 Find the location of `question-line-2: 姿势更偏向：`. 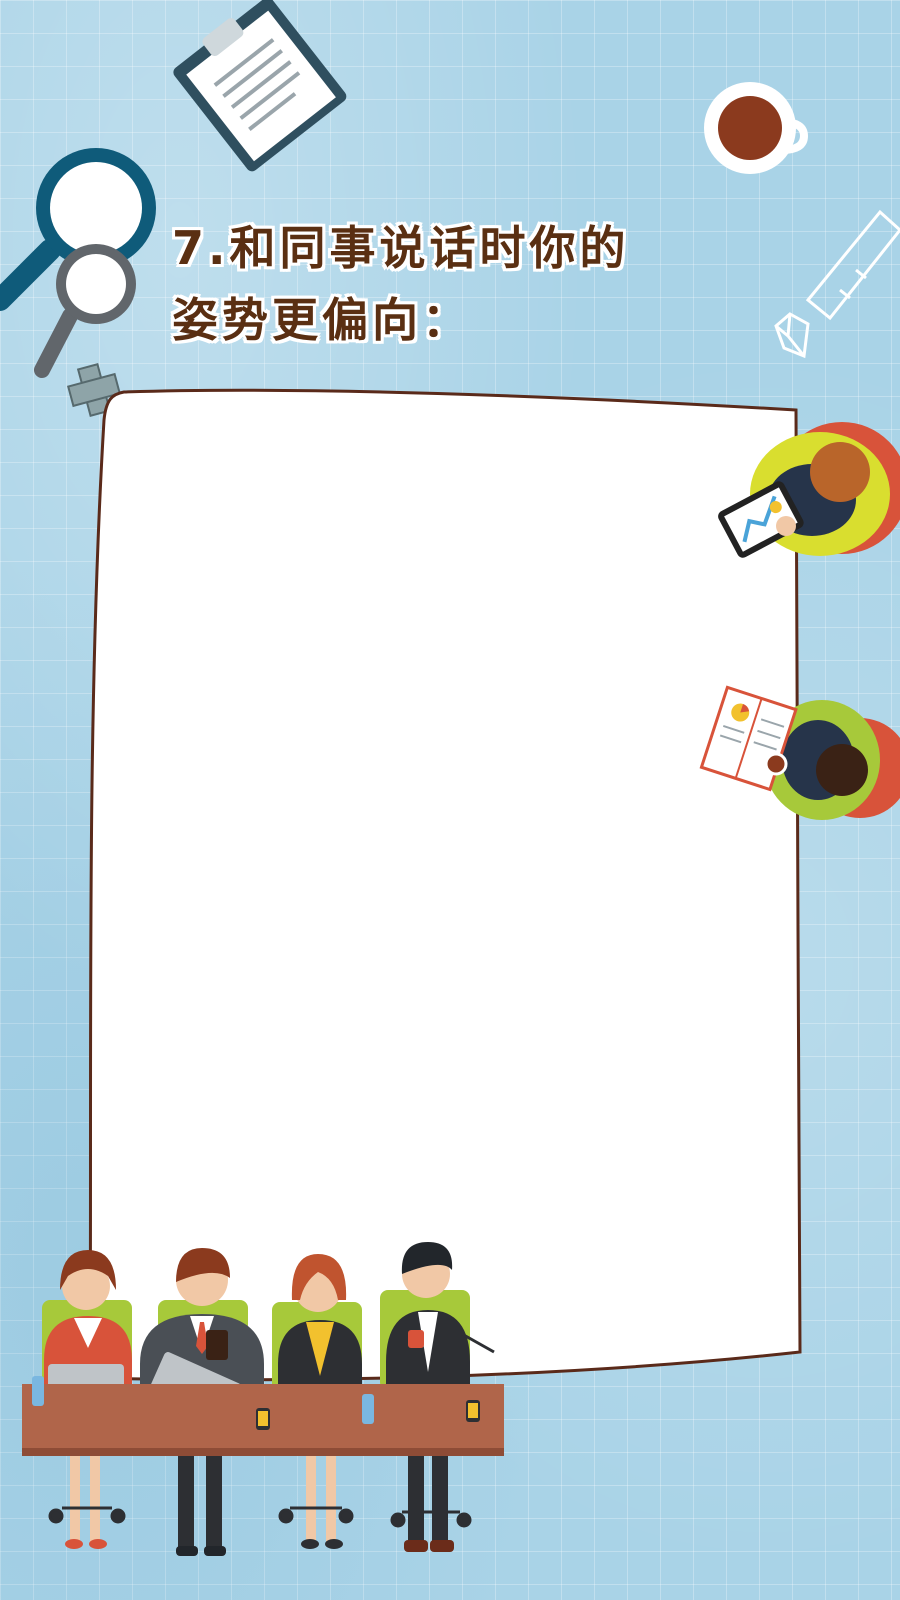

question-line-2: 姿势更偏向： is located at coordinates (322, 320).